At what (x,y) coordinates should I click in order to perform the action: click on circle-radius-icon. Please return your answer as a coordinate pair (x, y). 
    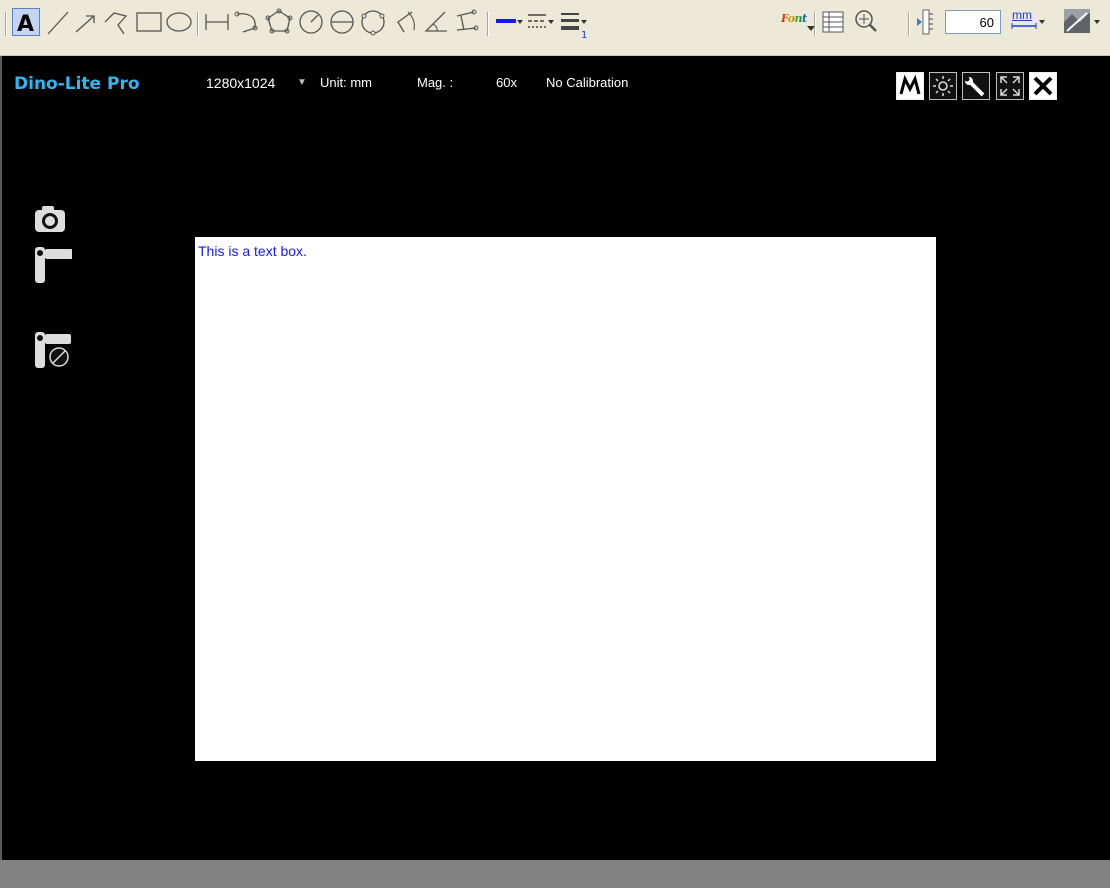
    Looking at the image, I should click on (311, 22).